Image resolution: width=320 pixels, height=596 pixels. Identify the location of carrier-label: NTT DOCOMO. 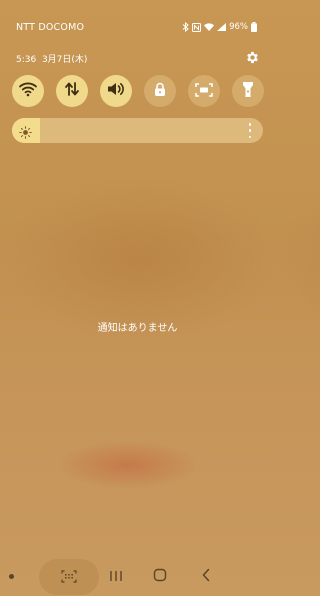
(50, 27).